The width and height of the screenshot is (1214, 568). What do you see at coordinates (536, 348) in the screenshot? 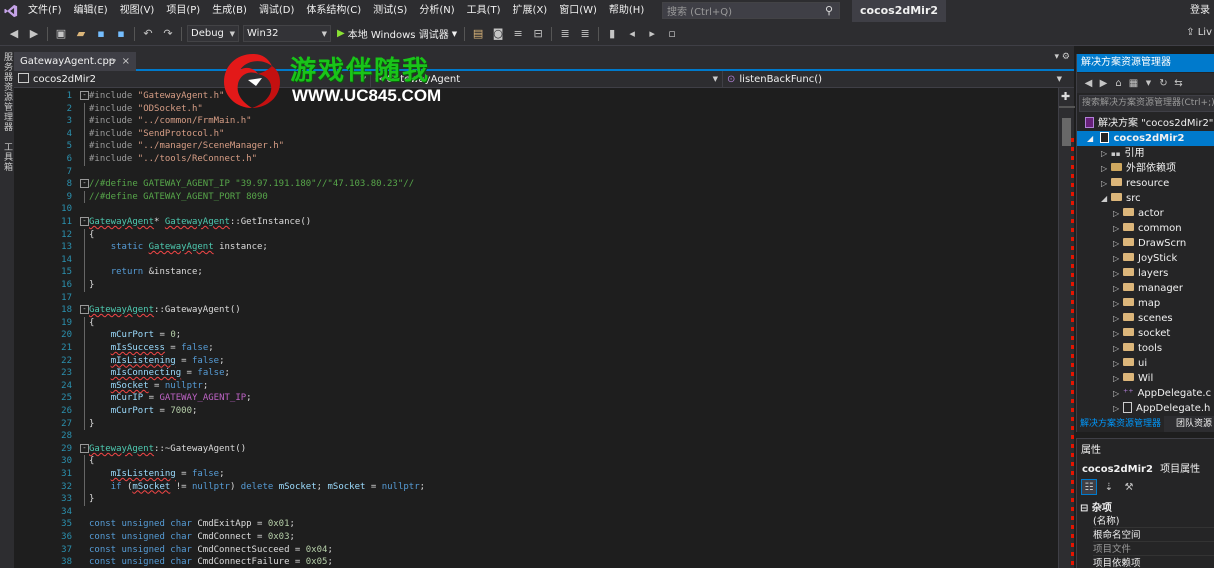
I see `code-line: 21 mIsSuccess = false;` at bounding box center [536, 348].